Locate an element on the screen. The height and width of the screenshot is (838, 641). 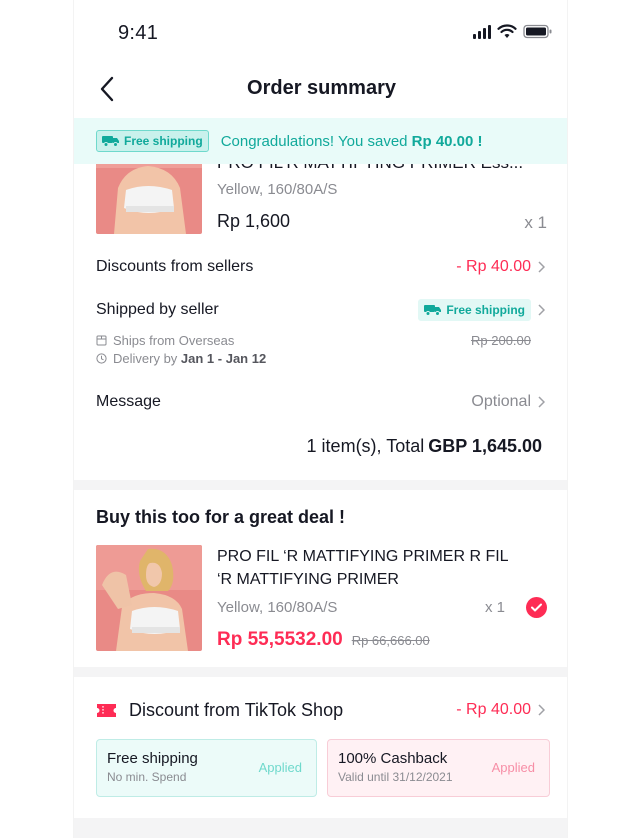
ticket-icon is located at coordinates (106, 710).